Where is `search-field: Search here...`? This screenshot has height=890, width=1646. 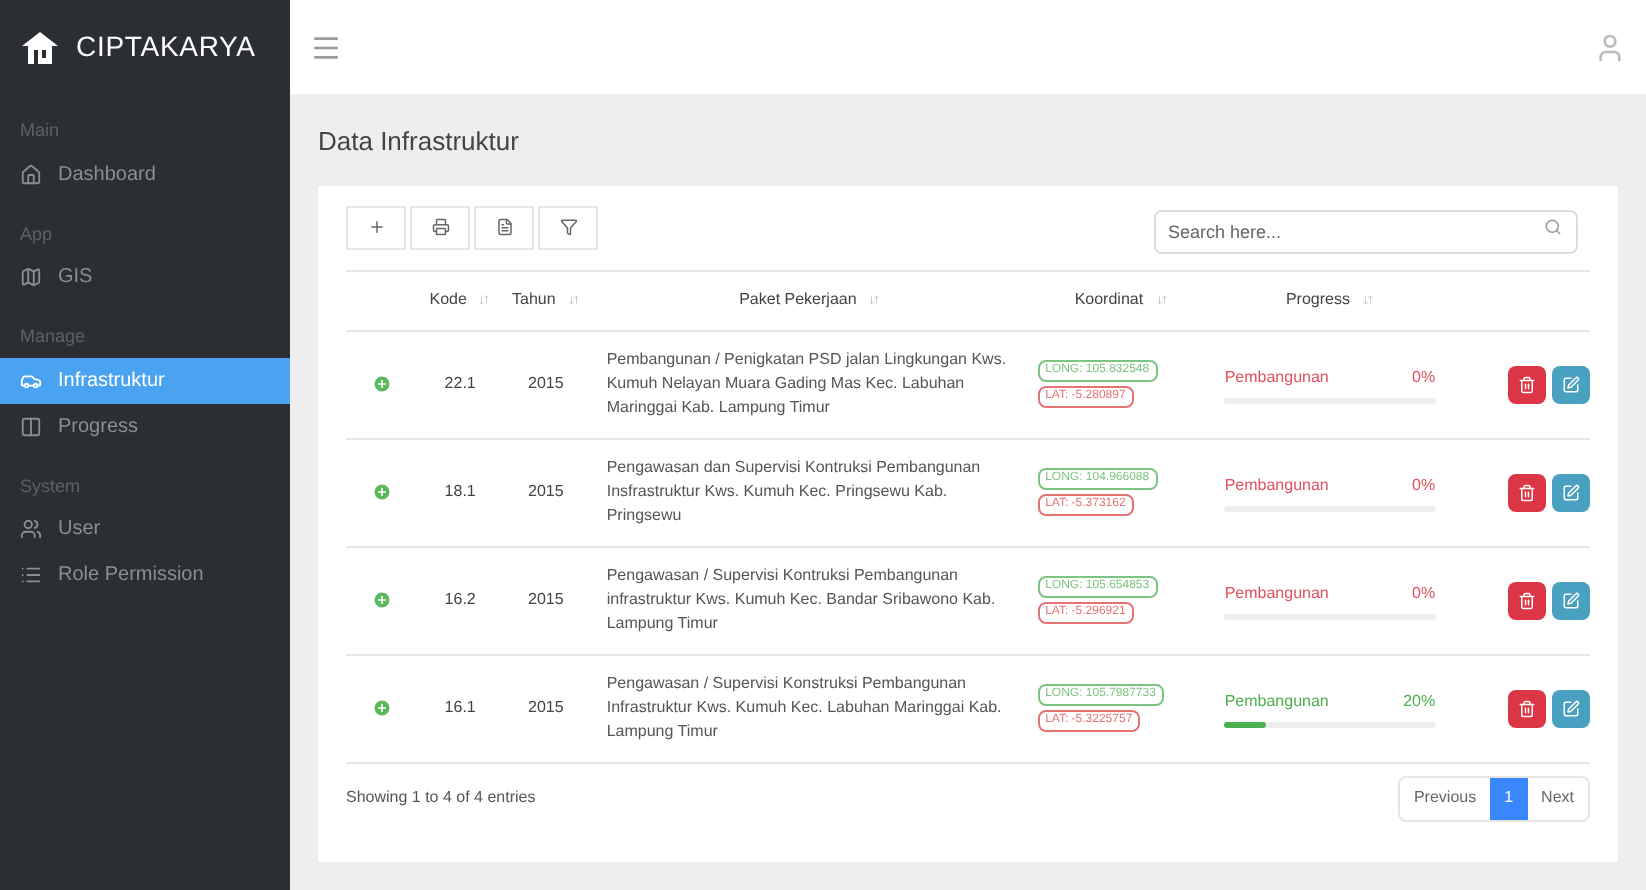
search-field: Search here... is located at coordinates (1366, 231).